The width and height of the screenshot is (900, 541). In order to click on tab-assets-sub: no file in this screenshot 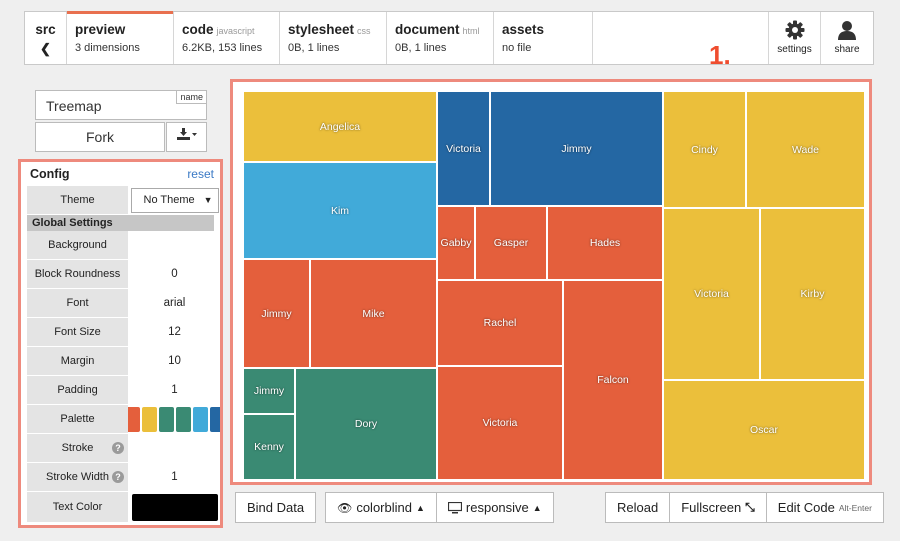, I will do `click(517, 48)`.